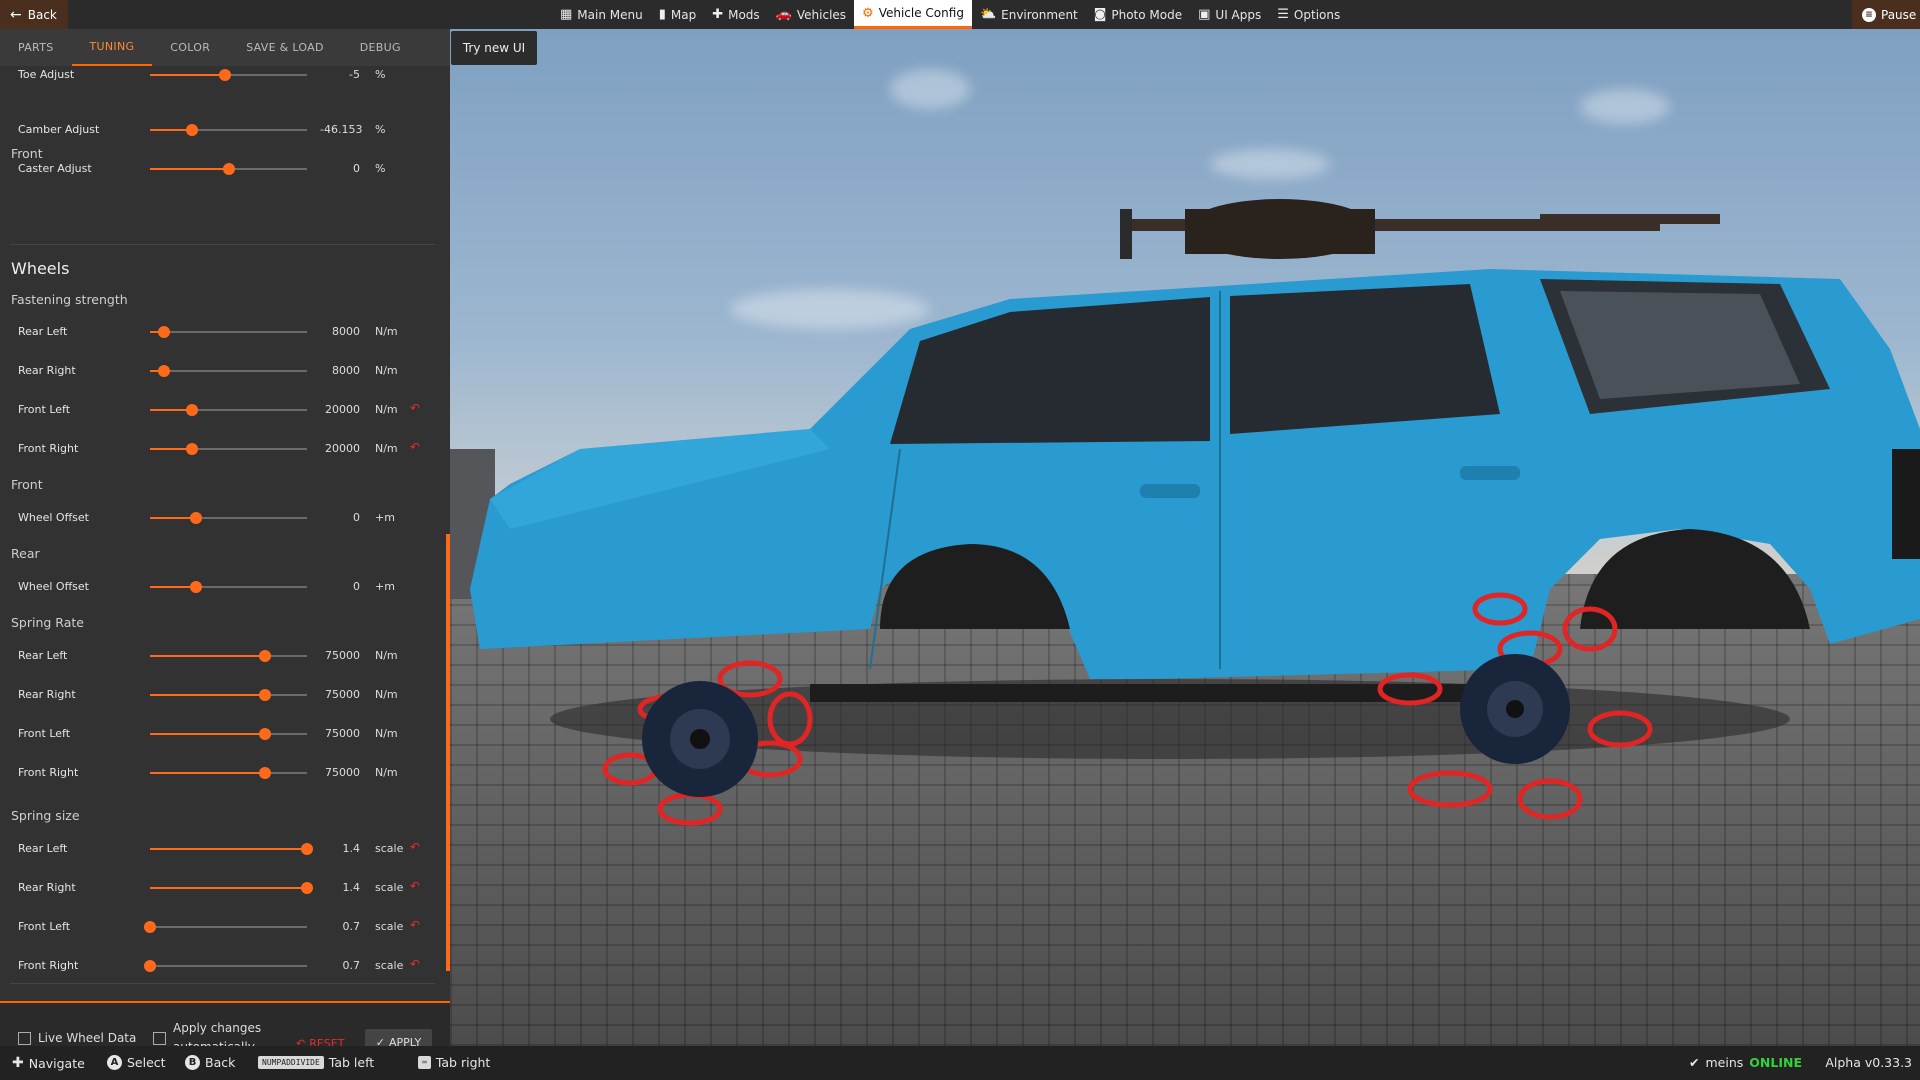  What do you see at coordinates (601, 14) in the screenshot?
I see `nav-item-main-menu: ▦ Main Menu` at bounding box center [601, 14].